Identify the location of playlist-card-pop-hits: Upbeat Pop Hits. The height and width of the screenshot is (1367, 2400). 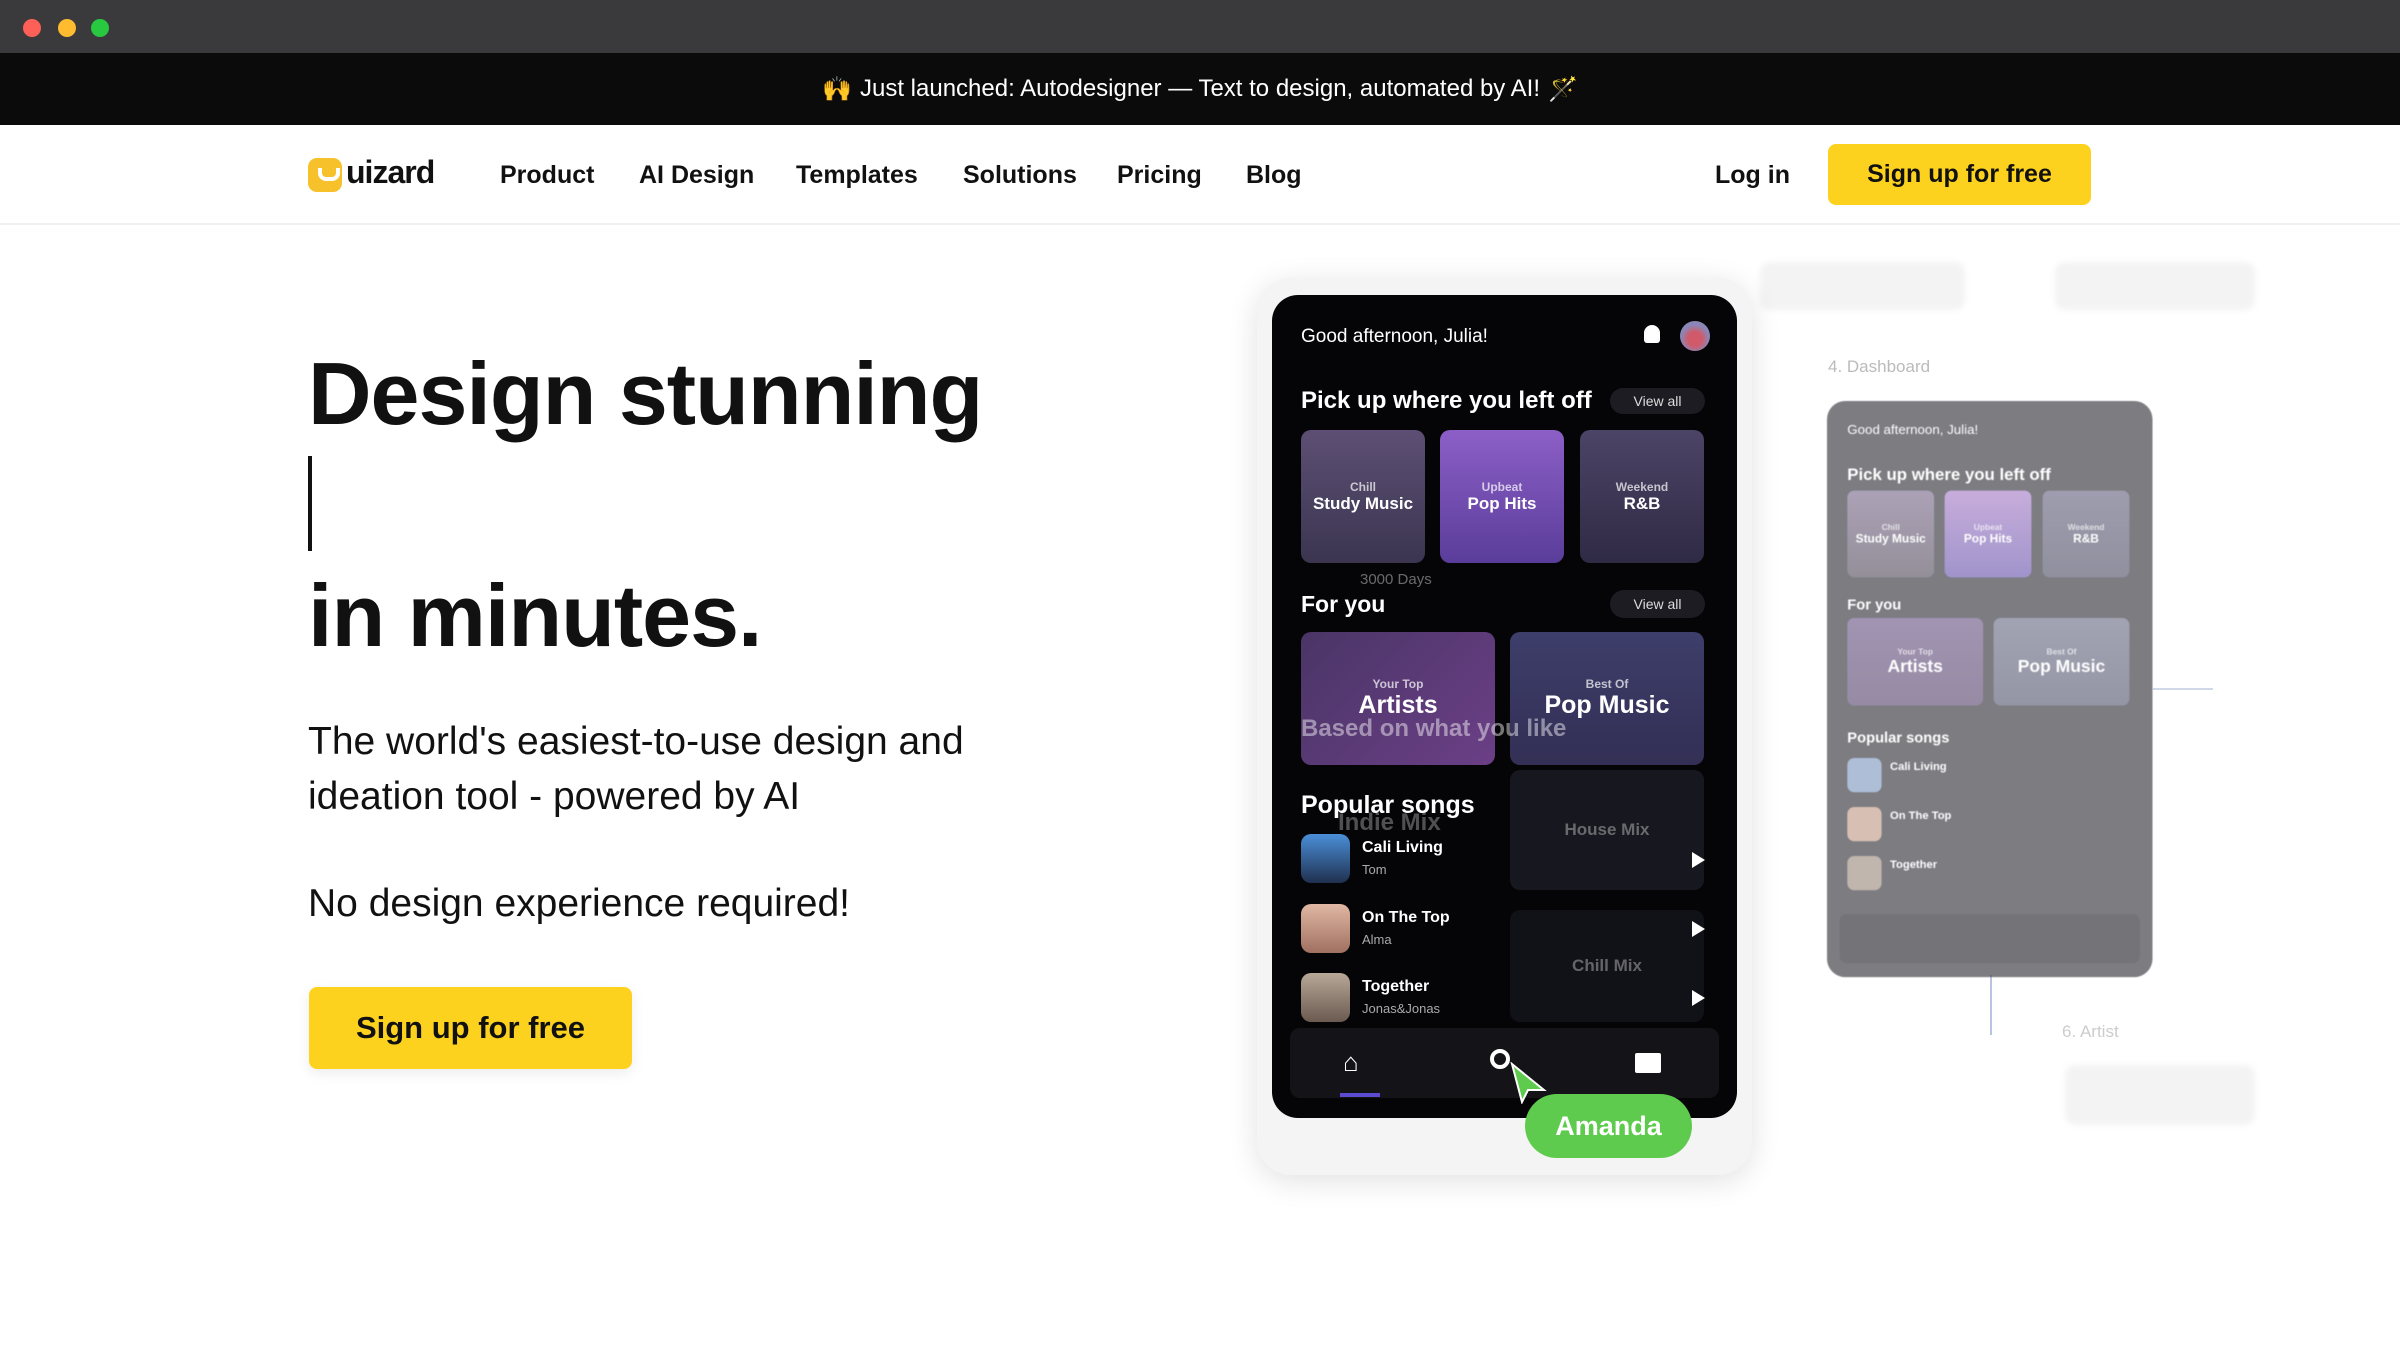
(1502, 496).